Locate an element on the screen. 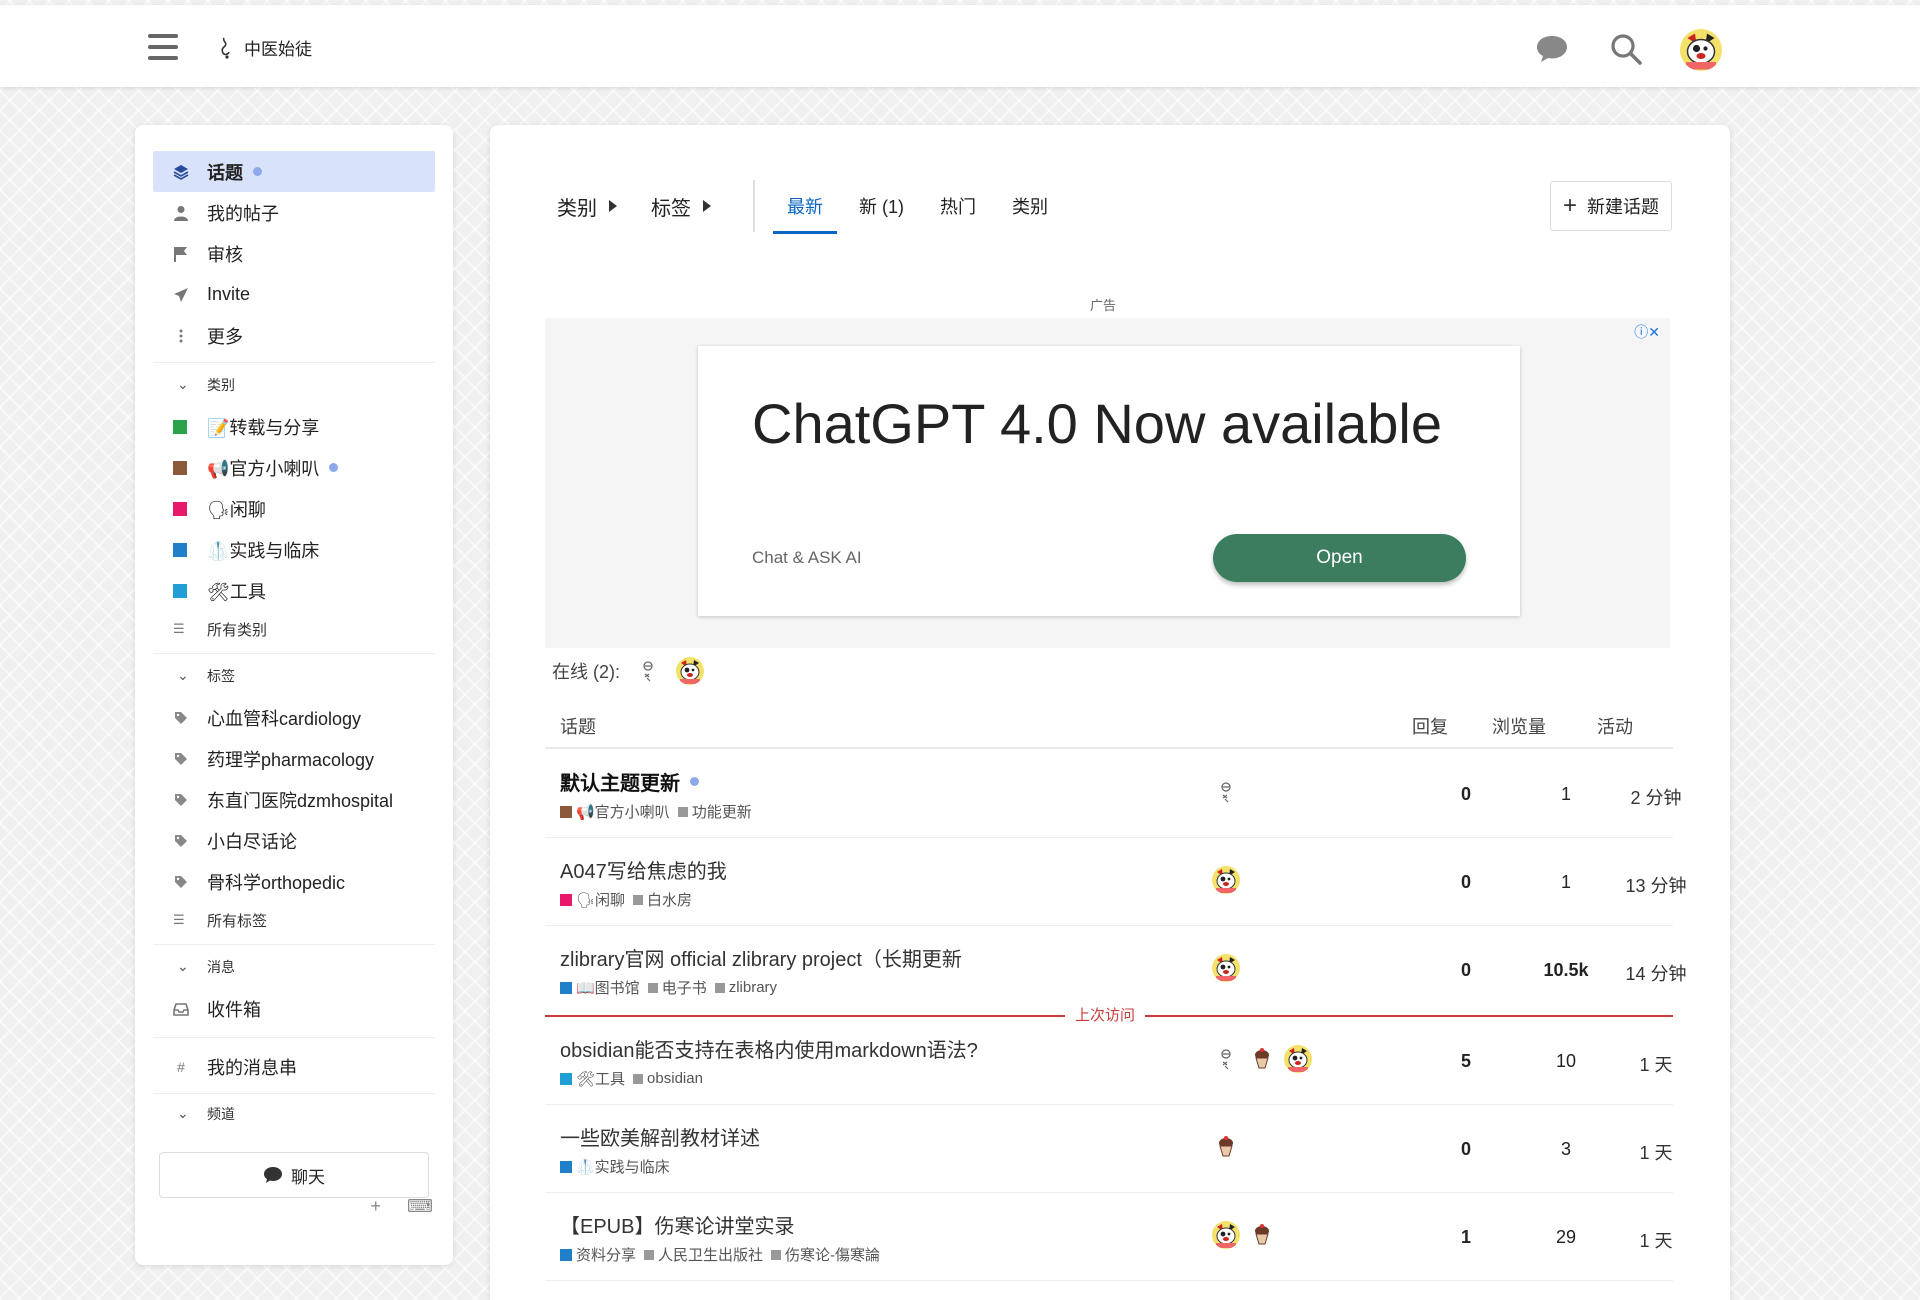 This screenshot has width=1920, height=1300. tab-latest: 最新 is located at coordinates (805, 206).